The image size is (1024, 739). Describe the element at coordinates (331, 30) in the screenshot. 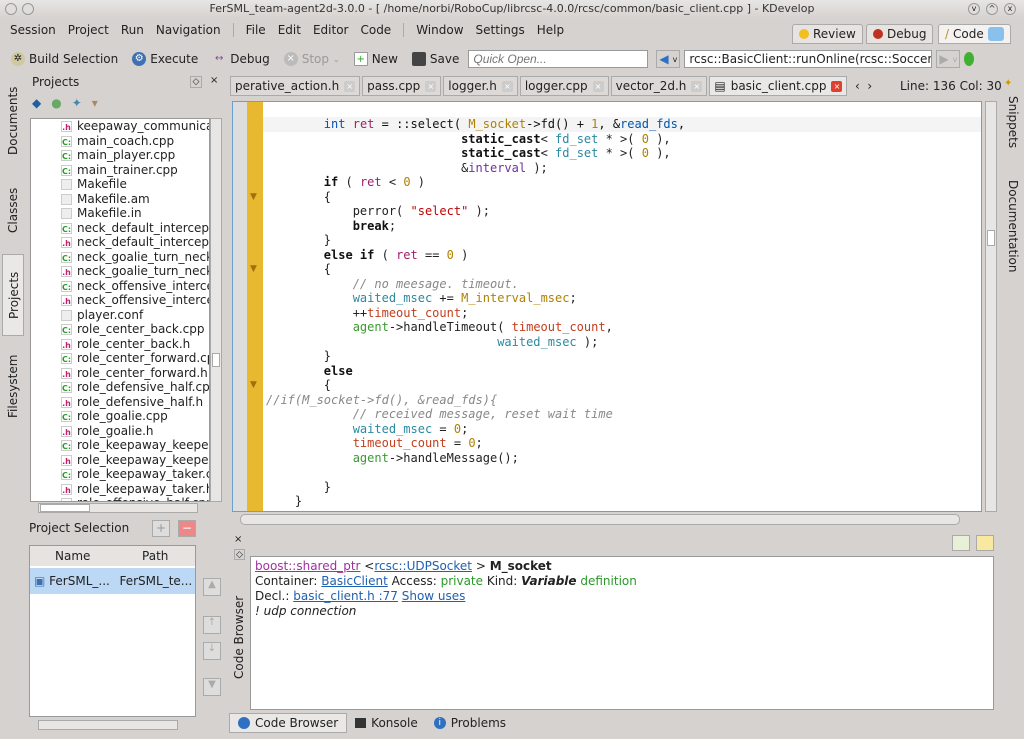

I see `menu-editor: Editor` at that location.